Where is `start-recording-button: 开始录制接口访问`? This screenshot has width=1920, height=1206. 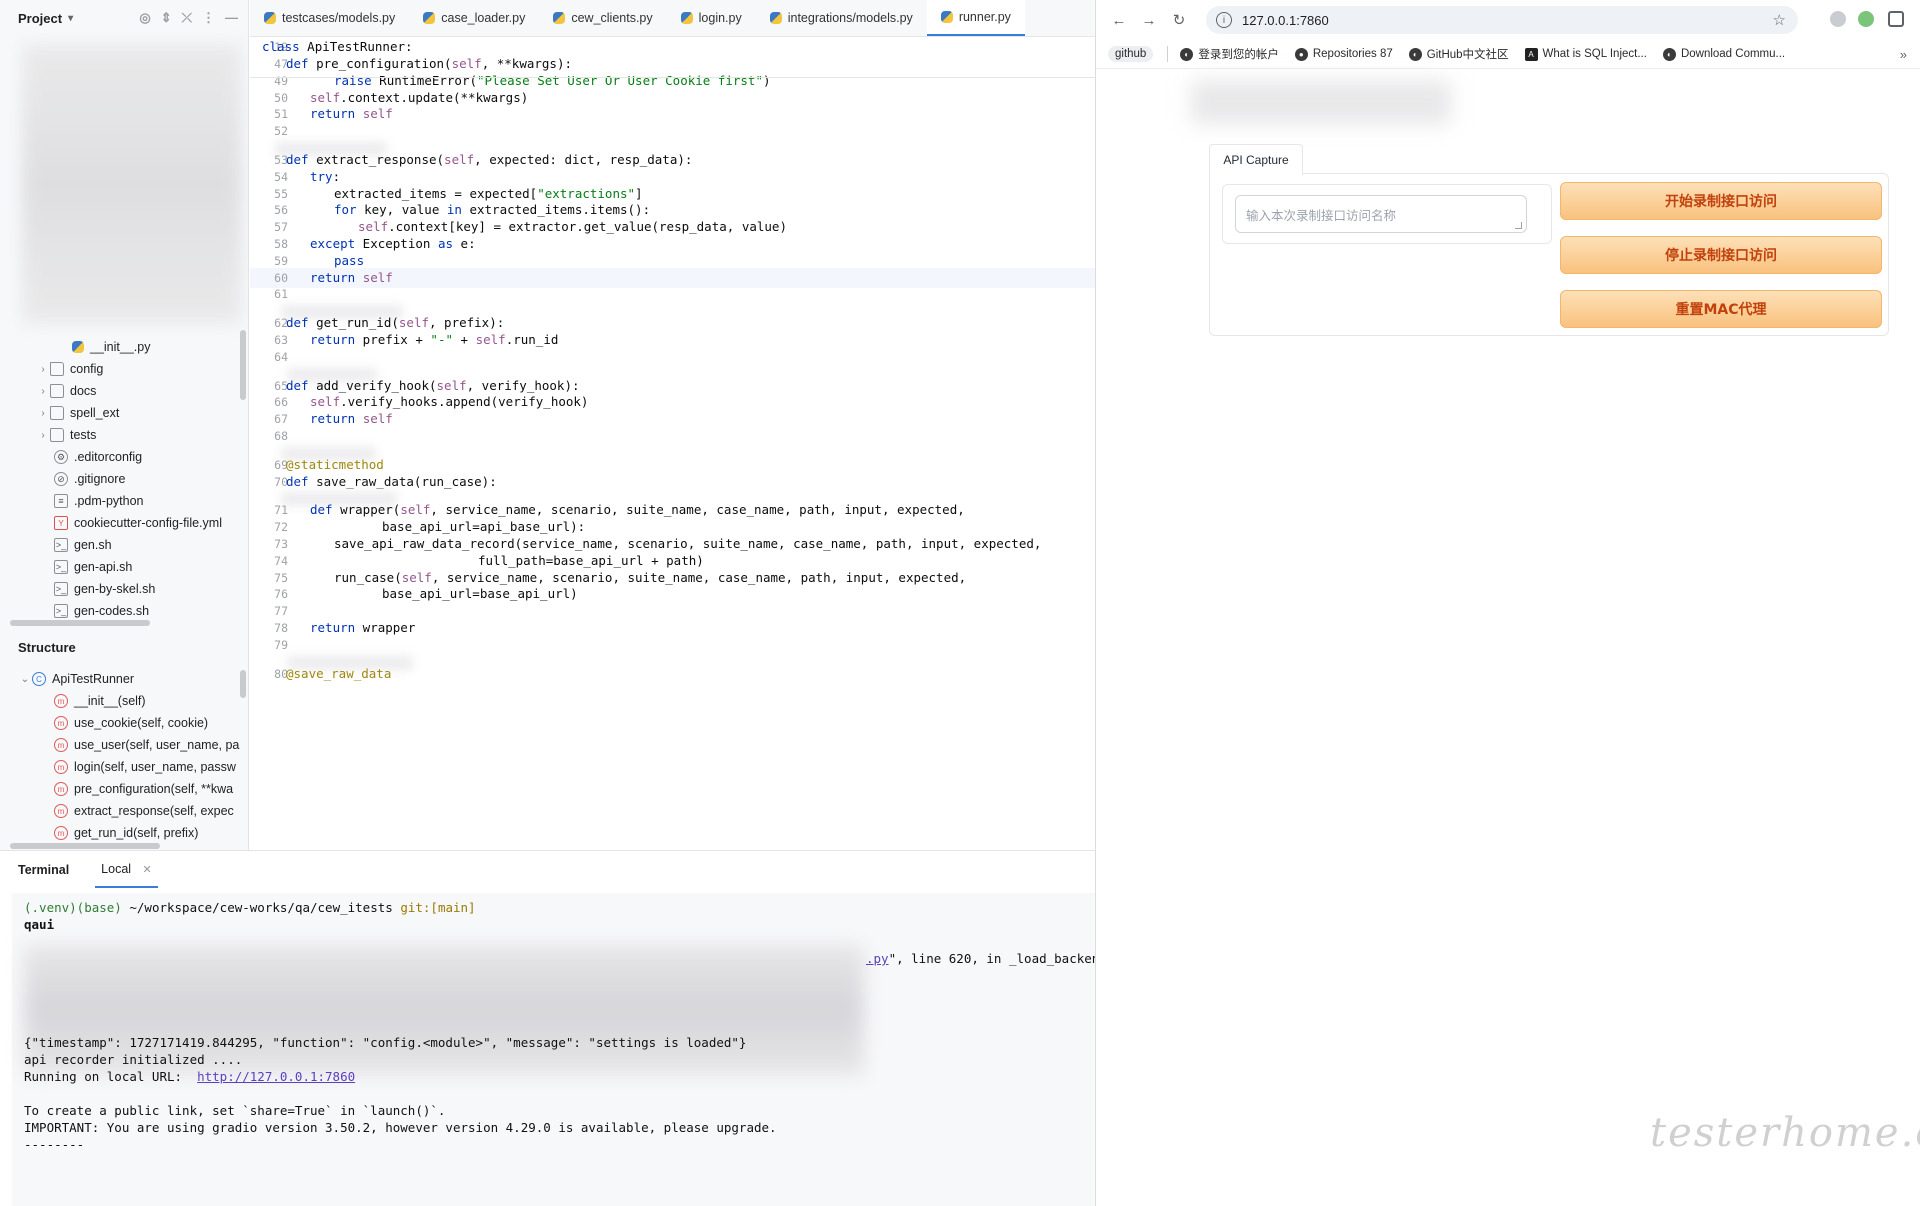 start-recording-button: 开始录制接口访问 is located at coordinates (1721, 201).